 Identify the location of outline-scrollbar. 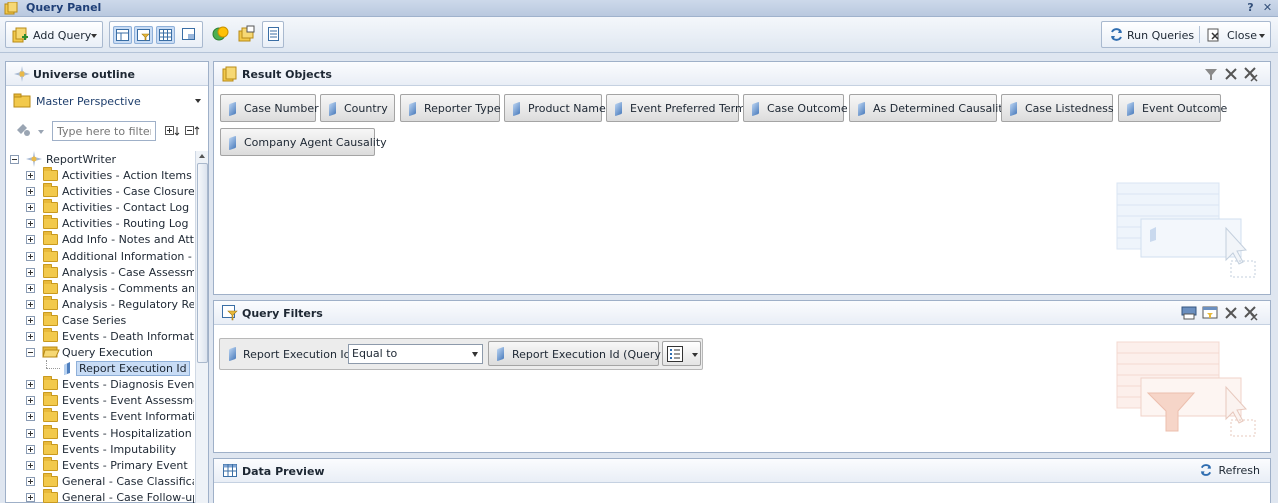
(201, 327).